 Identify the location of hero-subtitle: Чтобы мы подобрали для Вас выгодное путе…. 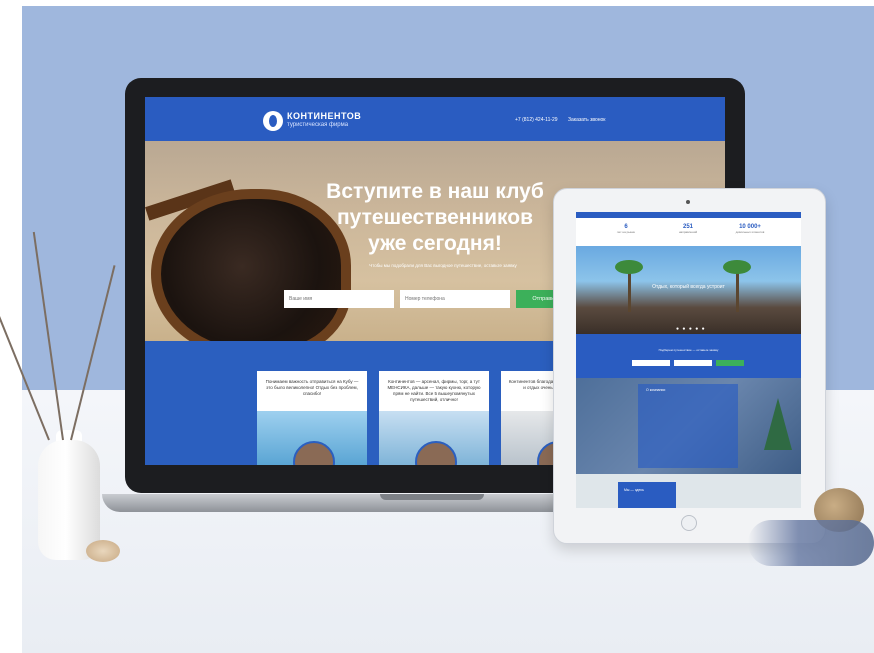
(443, 265).